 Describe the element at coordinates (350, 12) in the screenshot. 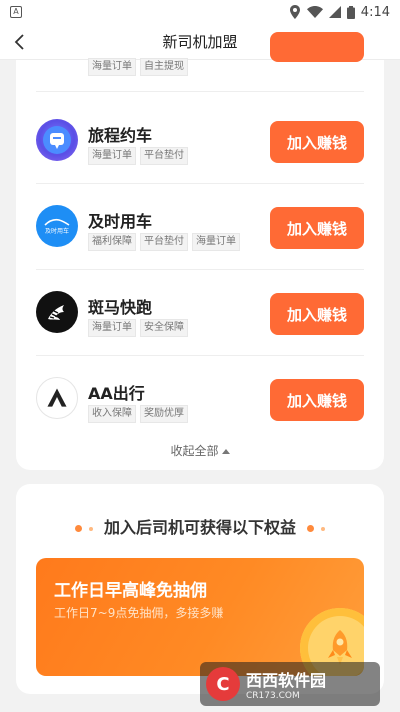

I see `battery-icon` at that location.